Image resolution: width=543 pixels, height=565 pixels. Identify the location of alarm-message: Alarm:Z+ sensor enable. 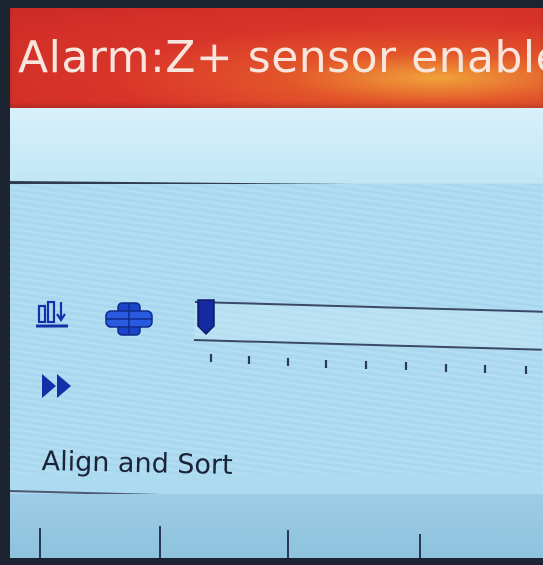
(280, 57).